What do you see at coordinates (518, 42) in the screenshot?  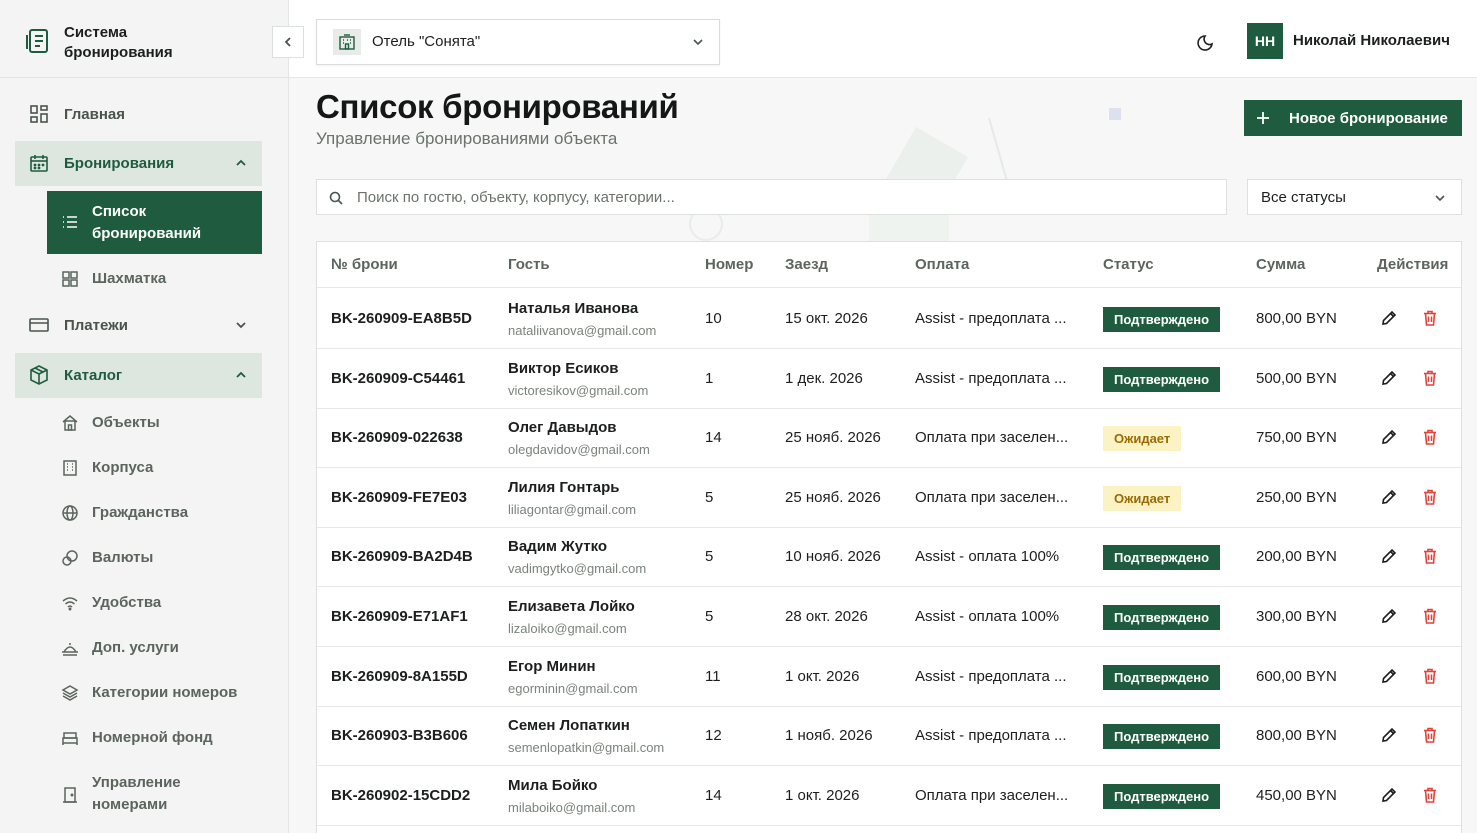 I see `hotel-select: Отель "Сонята"` at bounding box center [518, 42].